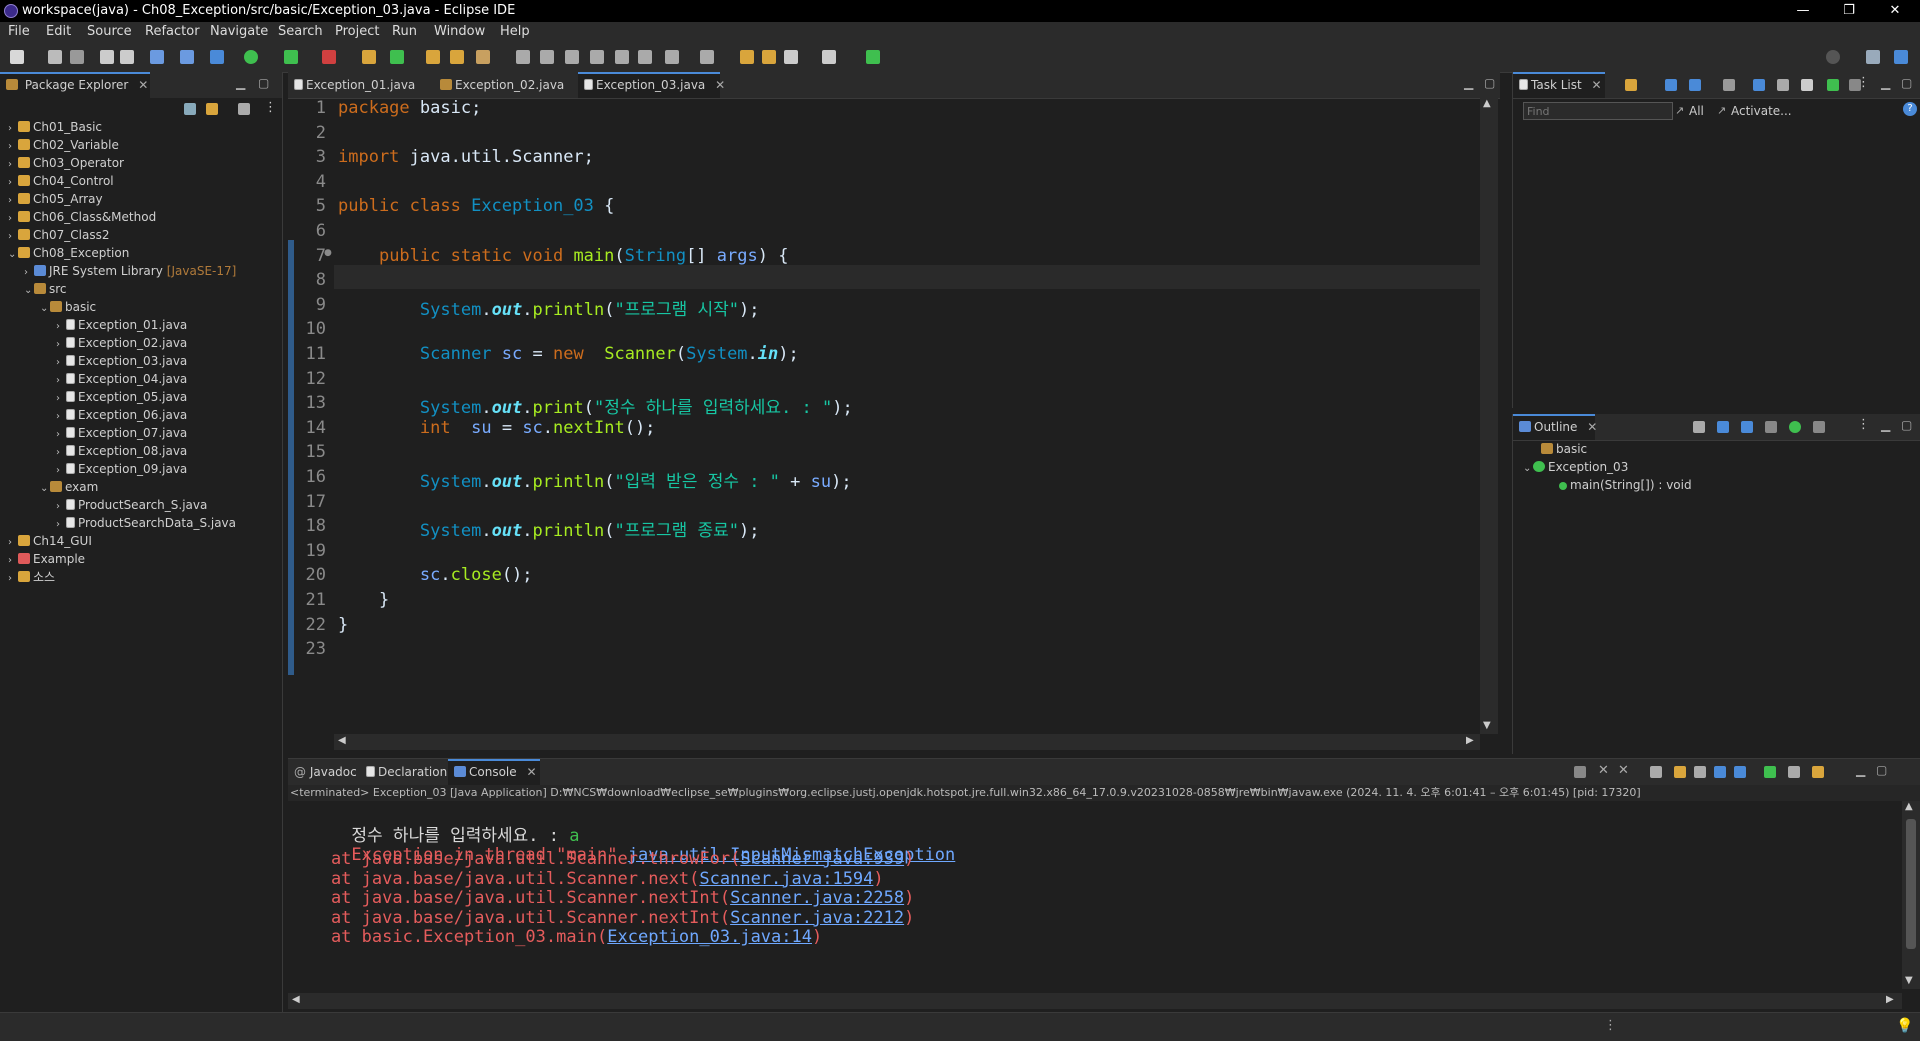 This screenshot has width=1920, height=1041. I want to click on show-whitespace-icon, so click(622, 57).